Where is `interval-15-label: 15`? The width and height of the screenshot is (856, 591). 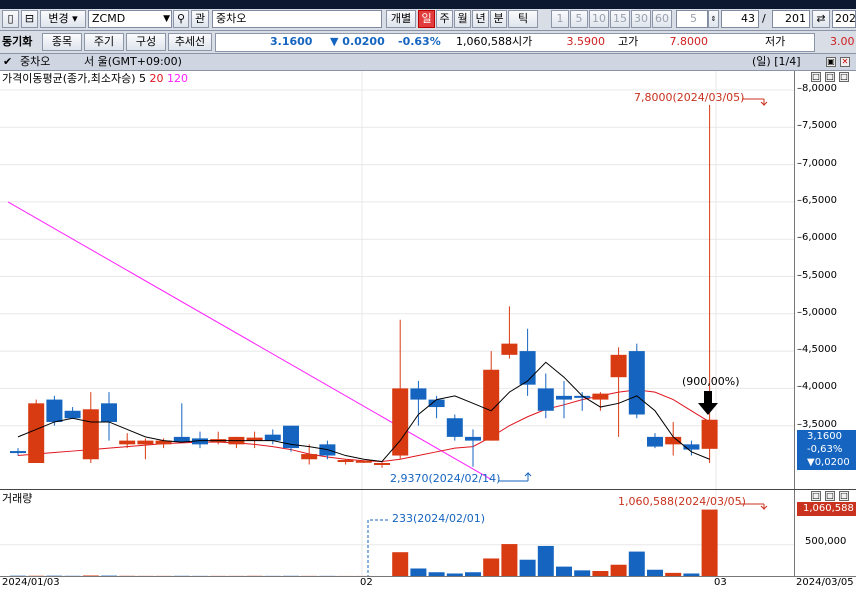
interval-15-label: 15 is located at coordinates (620, 18).